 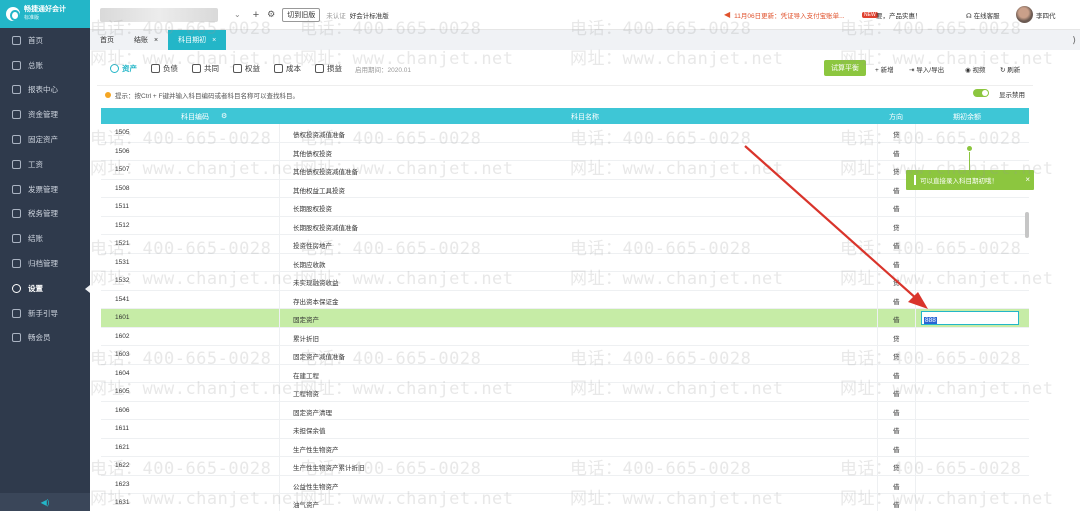 What do you see at coordinates (565, 244) in the screenshot?
I see `table-row: 1521 投资性房地产 借` at bounding box center [565, 244].